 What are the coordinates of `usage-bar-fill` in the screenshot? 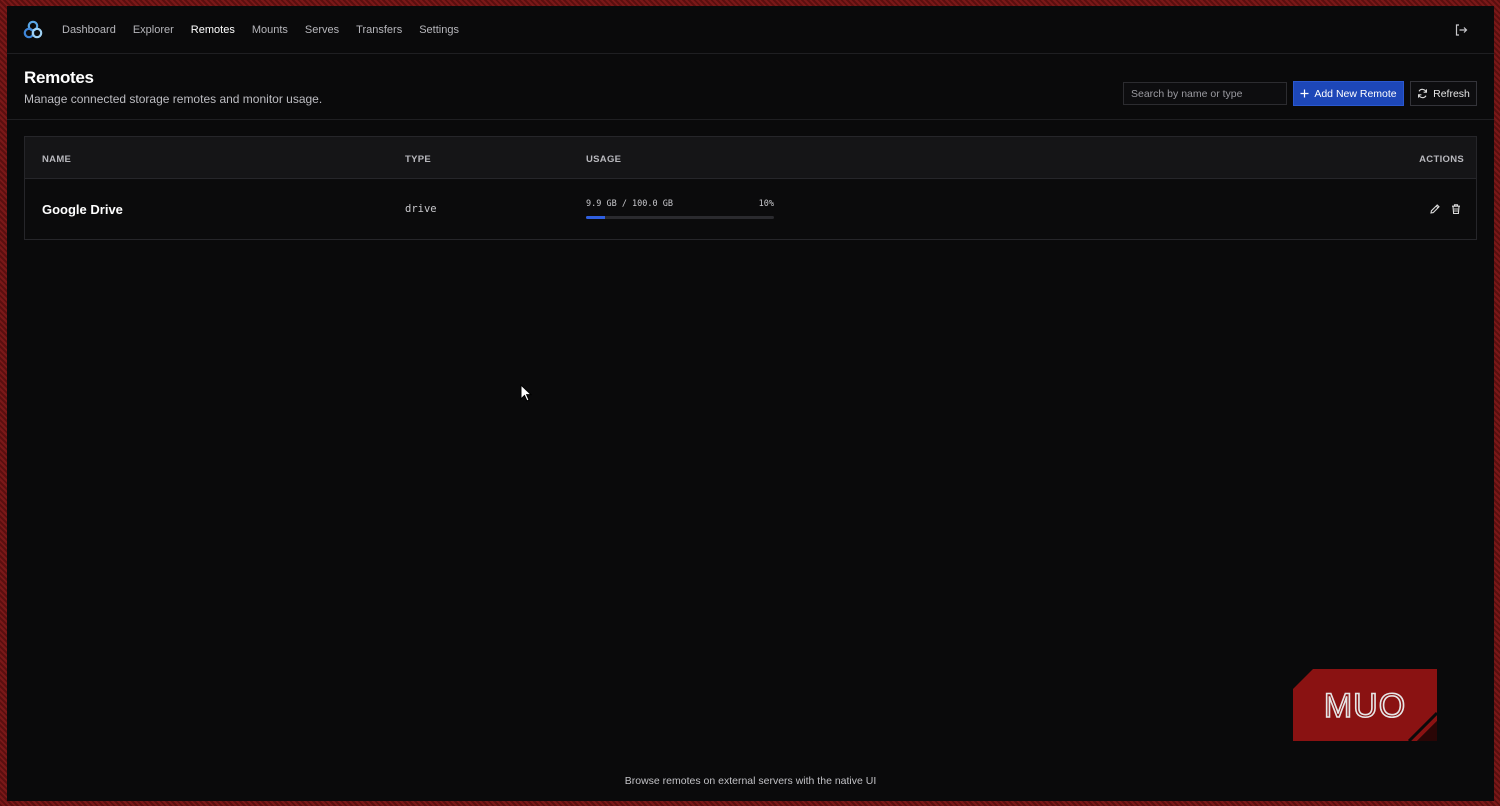 It's located at (595, 217).